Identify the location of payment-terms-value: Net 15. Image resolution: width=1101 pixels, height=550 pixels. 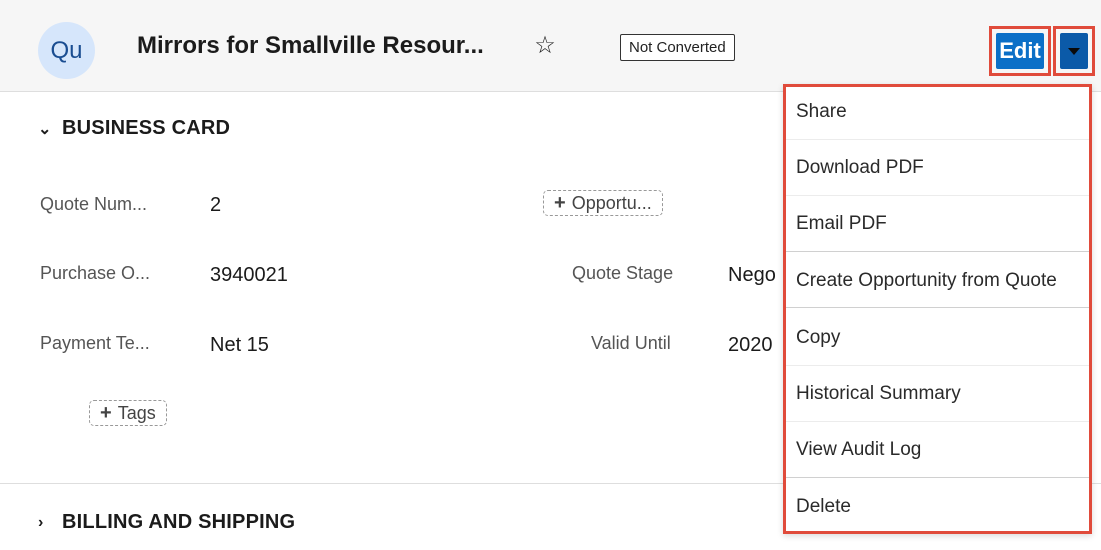
(239, 345).